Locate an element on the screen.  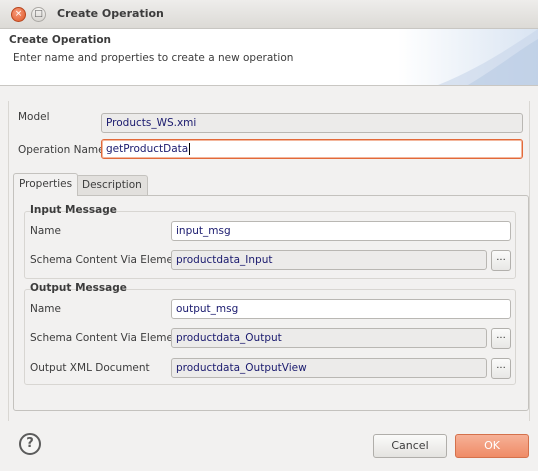
cancel-button: Cancel is located at coordinates (410, 446).